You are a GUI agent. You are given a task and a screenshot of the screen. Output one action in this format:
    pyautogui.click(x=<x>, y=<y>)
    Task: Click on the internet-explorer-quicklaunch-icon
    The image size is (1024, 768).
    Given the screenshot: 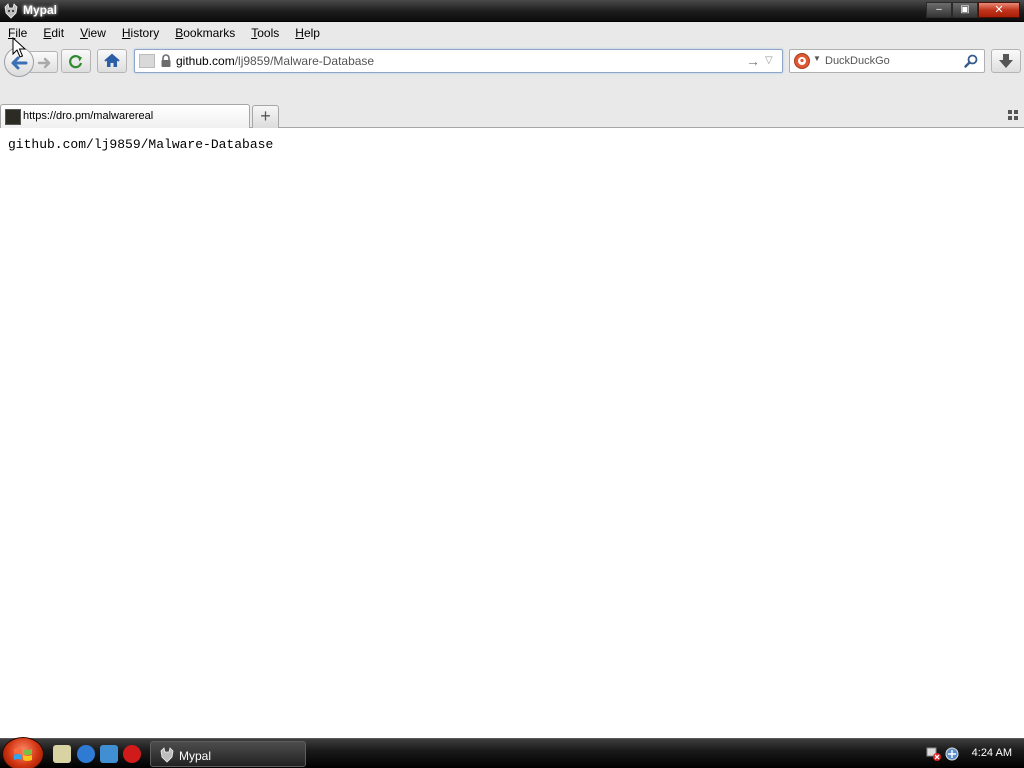 What is the action you would take?
    pyautogui.click(x=86, y=754)
    